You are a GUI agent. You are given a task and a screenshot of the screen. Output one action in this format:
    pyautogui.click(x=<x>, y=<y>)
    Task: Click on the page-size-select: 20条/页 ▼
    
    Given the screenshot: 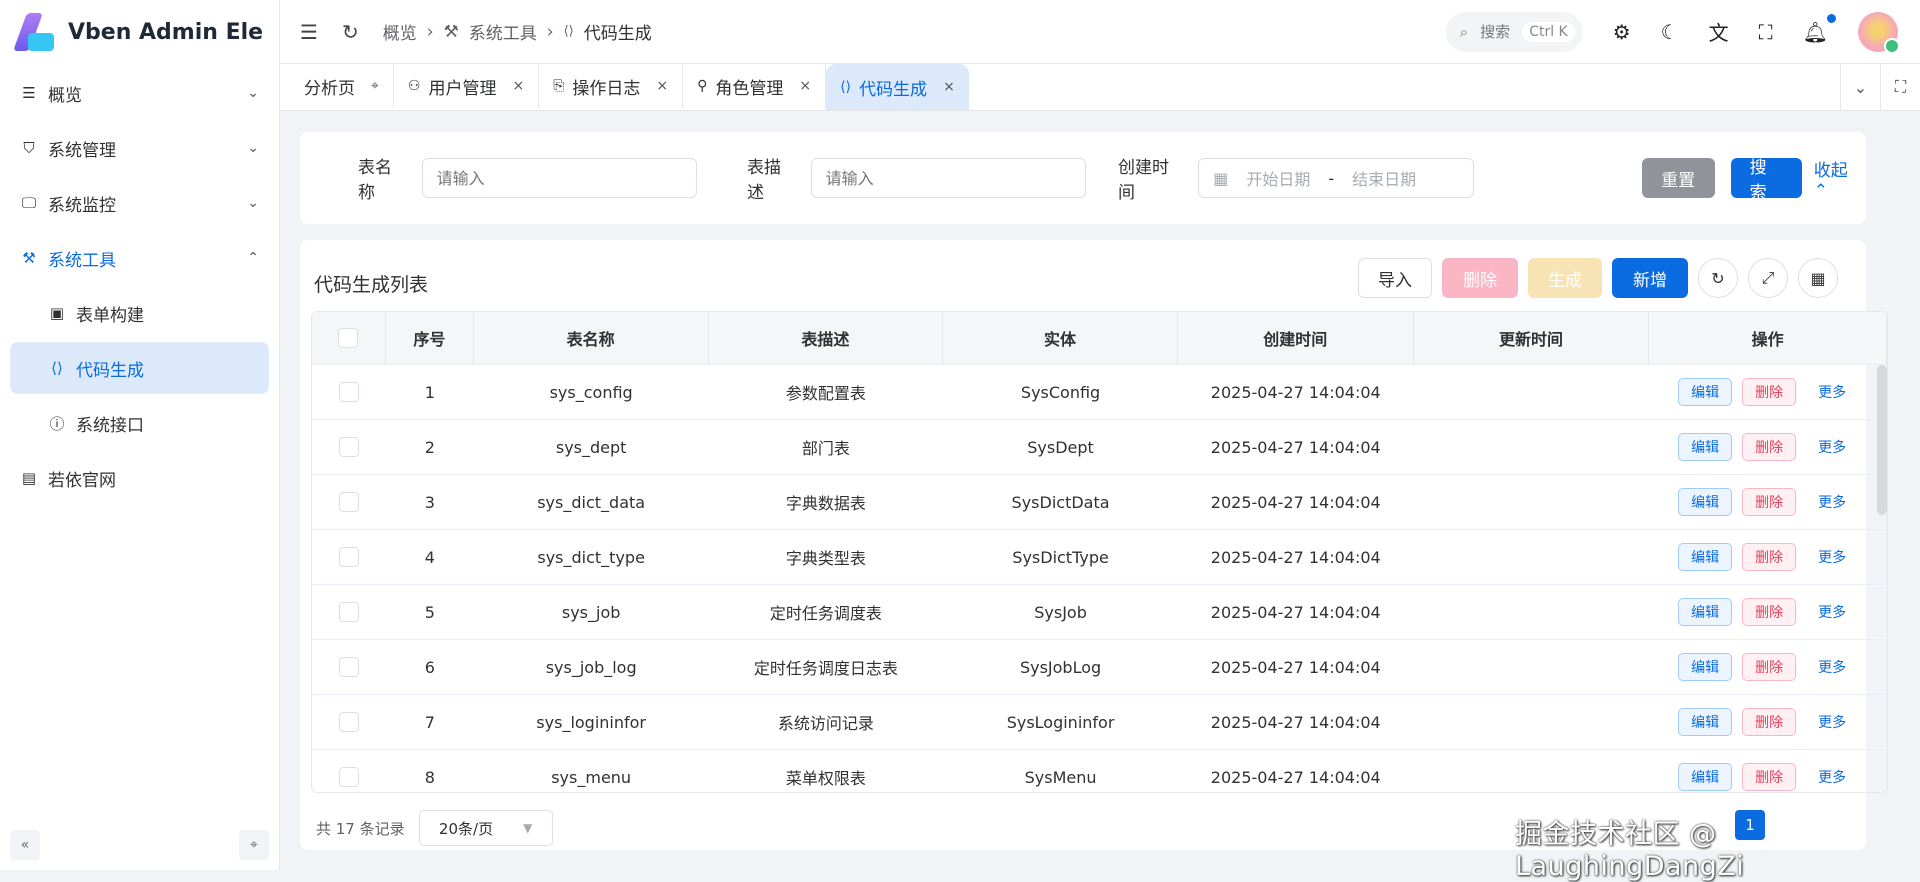 What is the action you would take?
    pyautogui.click(x=485, y=828)
    